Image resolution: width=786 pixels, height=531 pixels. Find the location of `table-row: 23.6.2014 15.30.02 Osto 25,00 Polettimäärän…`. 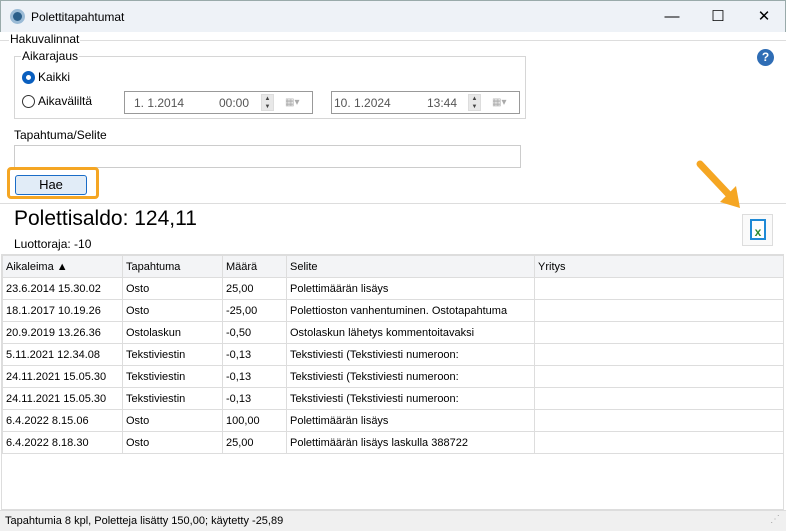

table-row: 23.6.2014 15.30.02 Osto 25,00 Polettimäärän… is located at coordinates (393, 288).